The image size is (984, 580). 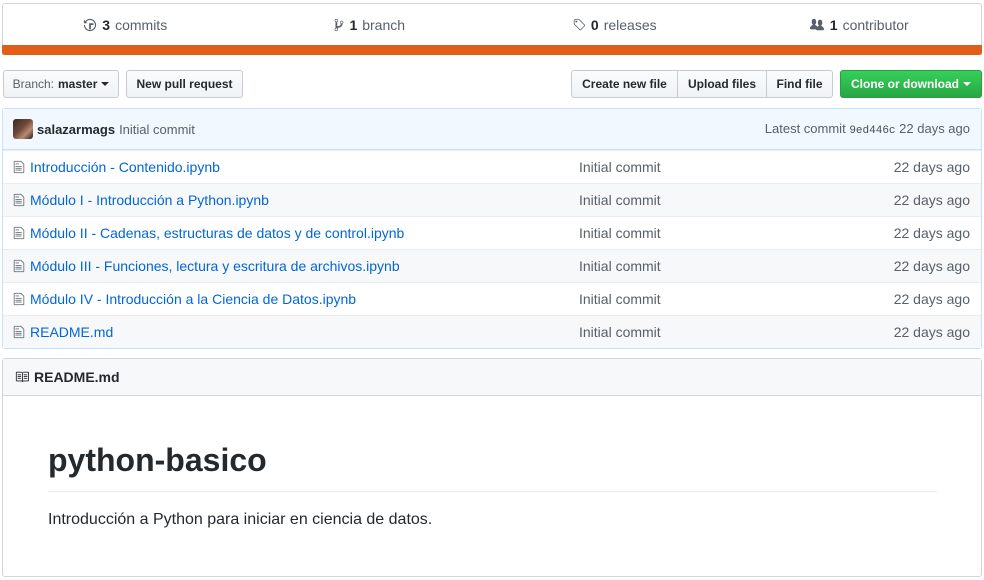 I want to click on clone-label: Clone or download, so click(x=905, y=84).